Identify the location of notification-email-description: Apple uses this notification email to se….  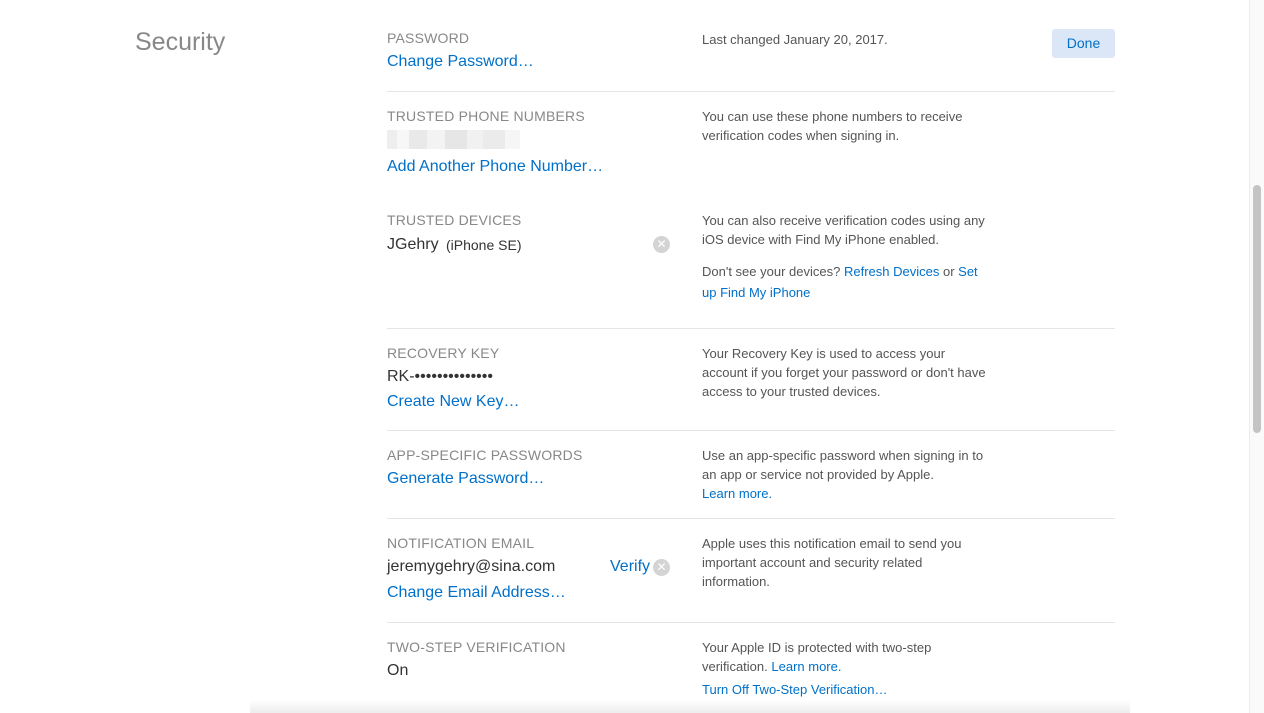
(832, 562).